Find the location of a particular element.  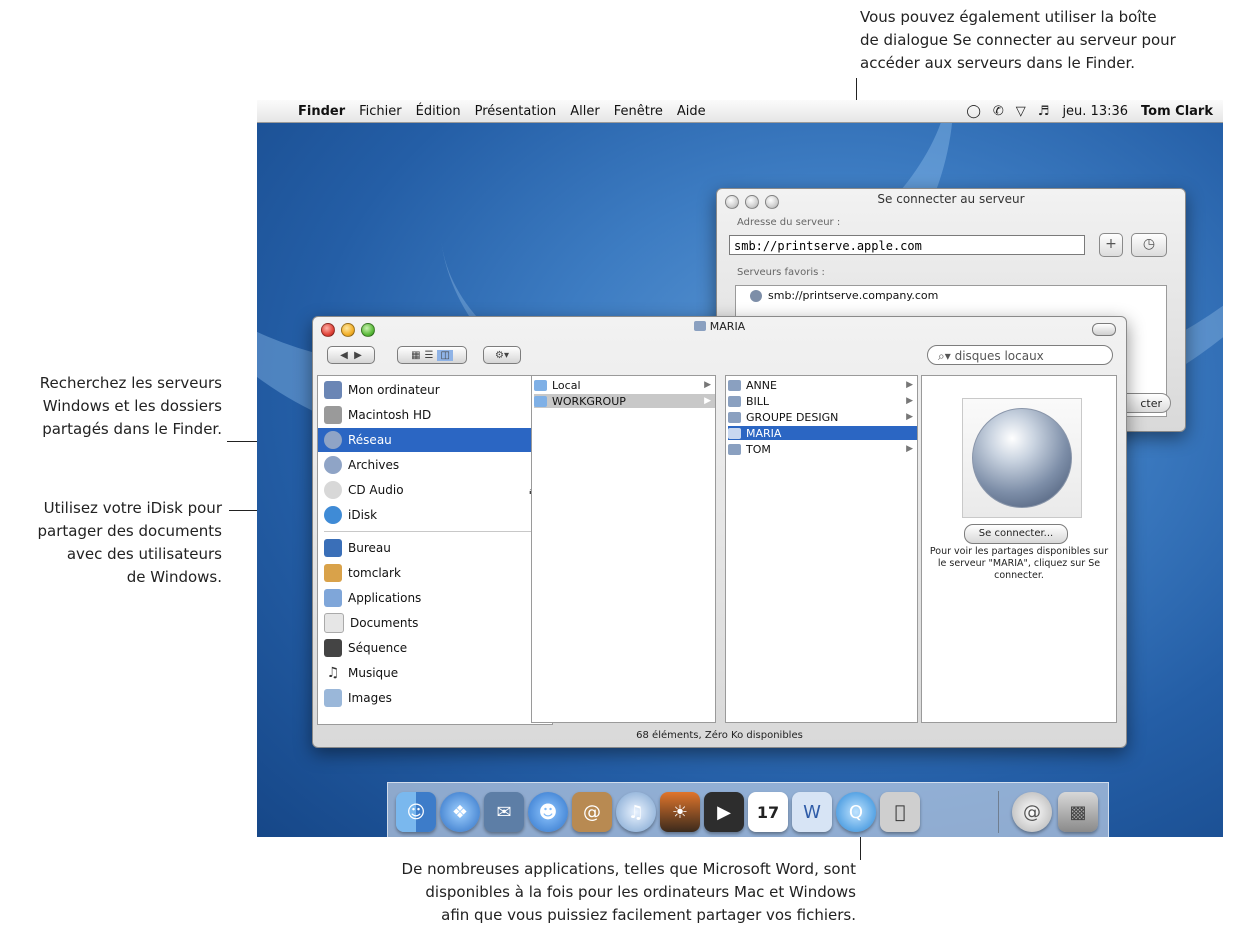

sidebar-item-cd-audio: CD Audio ⏏ is located at coordinates (435, 490).